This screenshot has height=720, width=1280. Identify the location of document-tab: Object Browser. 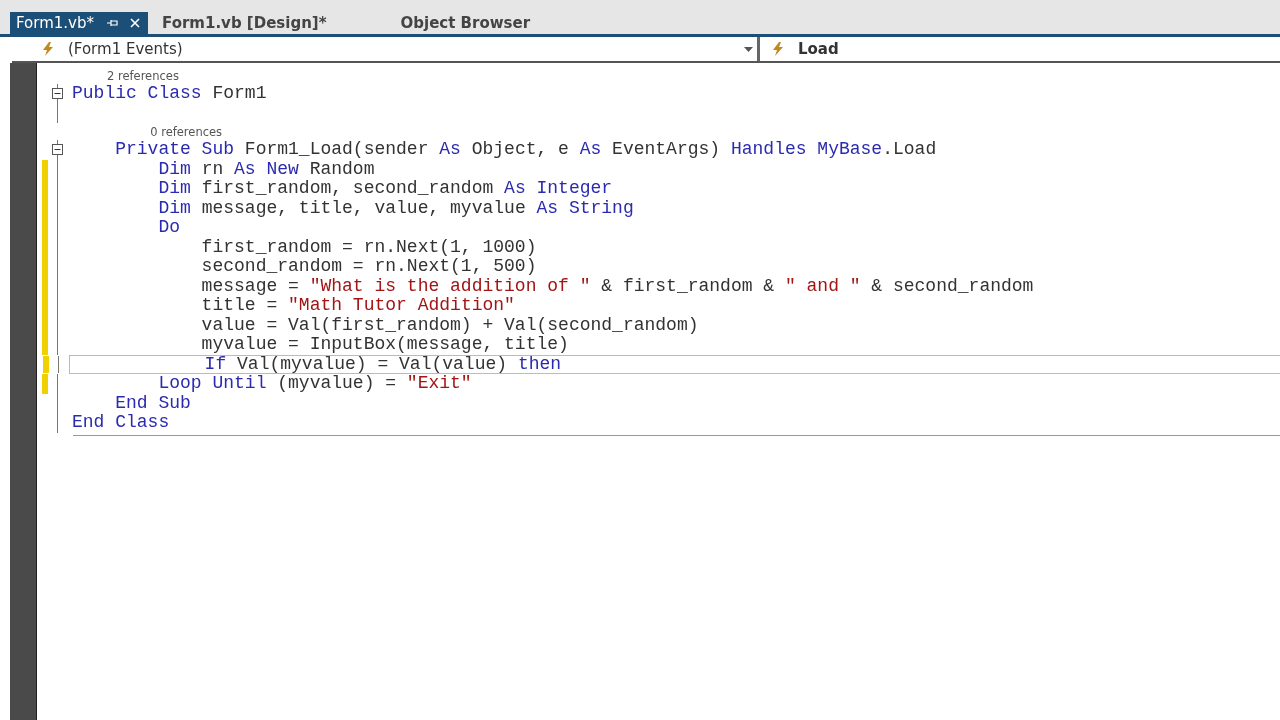
(466, 23).